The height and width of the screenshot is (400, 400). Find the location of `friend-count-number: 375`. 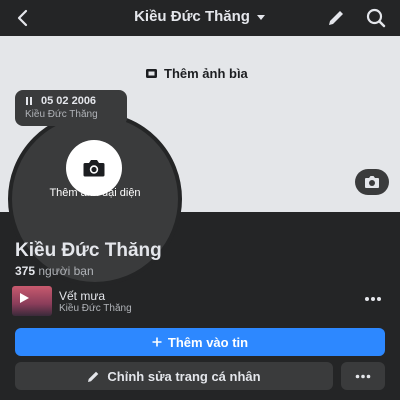

friend-count-number: 375 is located at coordinates (25, 271).